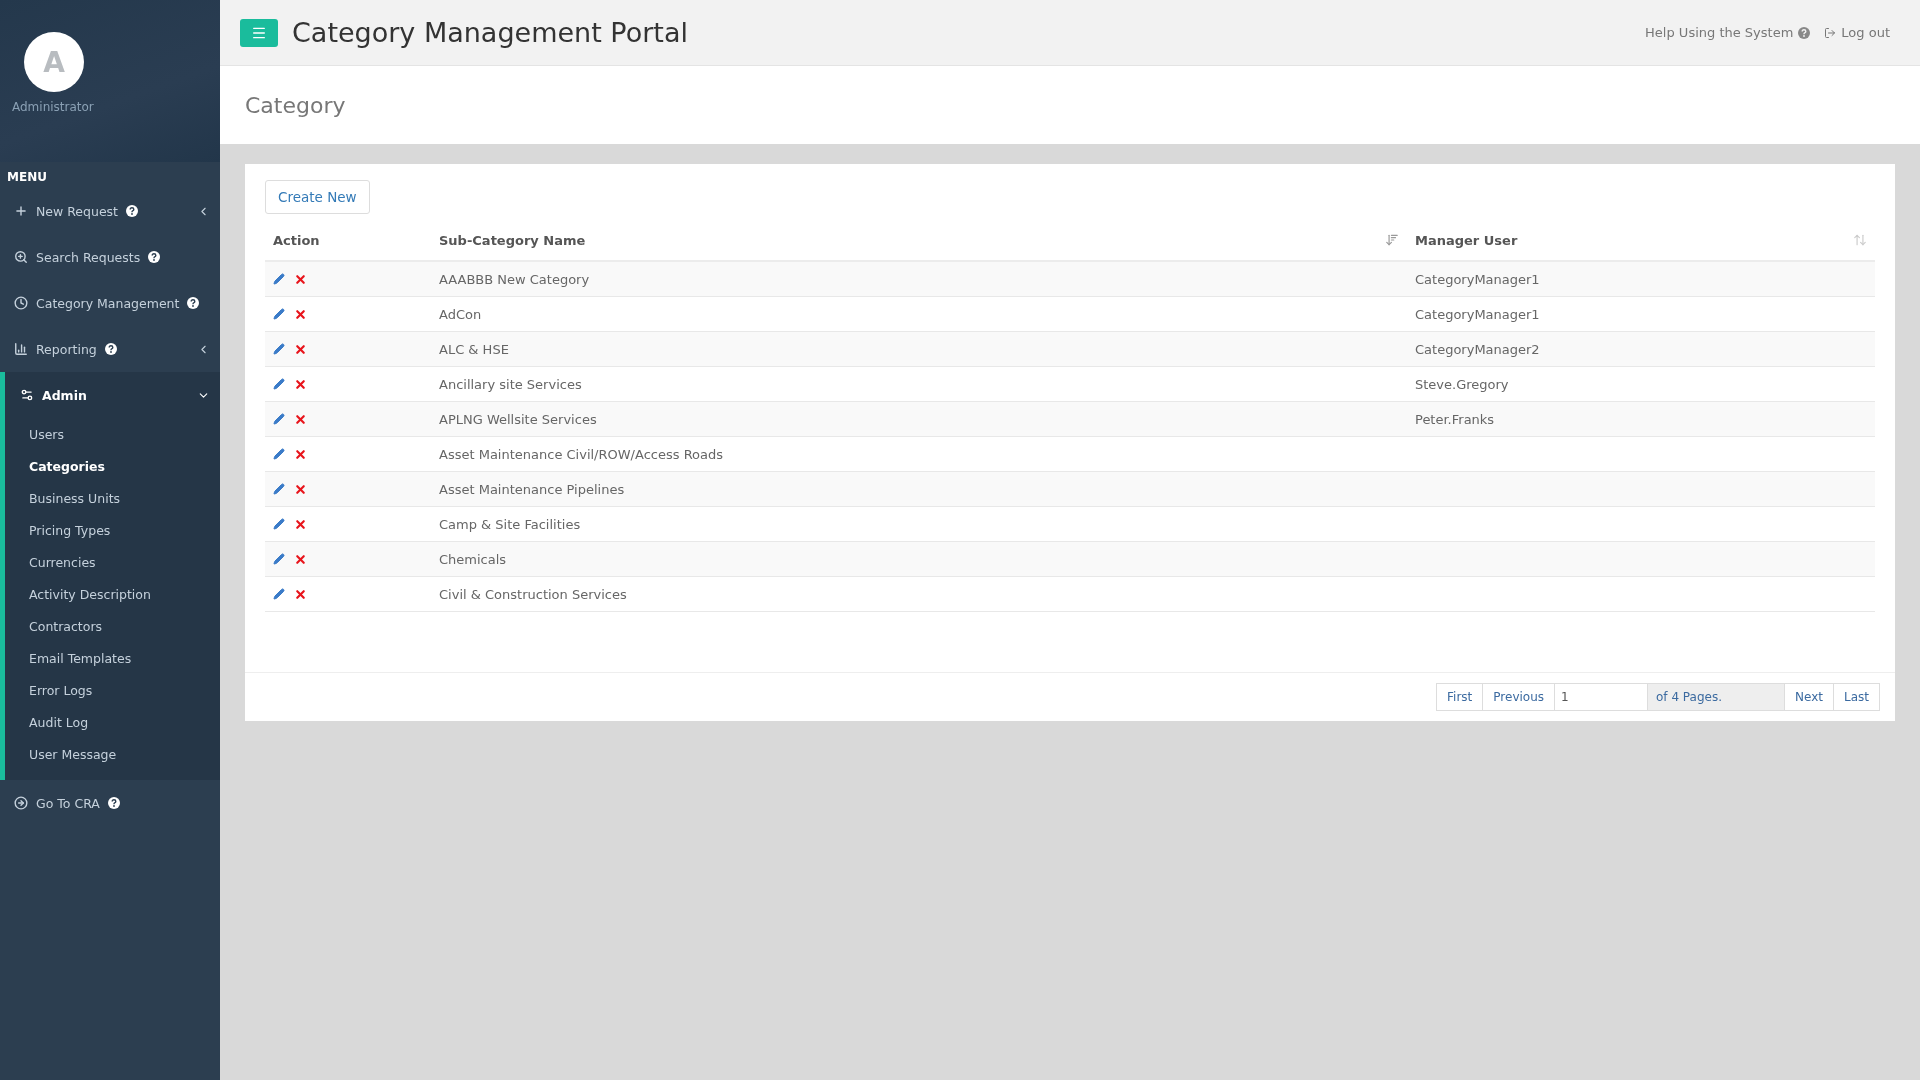 The image size is (1920, 1080). What do you see at coordinates (1856, 697) in the screenshot?
I see `last-page-button: Last` at bounding box center [1856, 697].